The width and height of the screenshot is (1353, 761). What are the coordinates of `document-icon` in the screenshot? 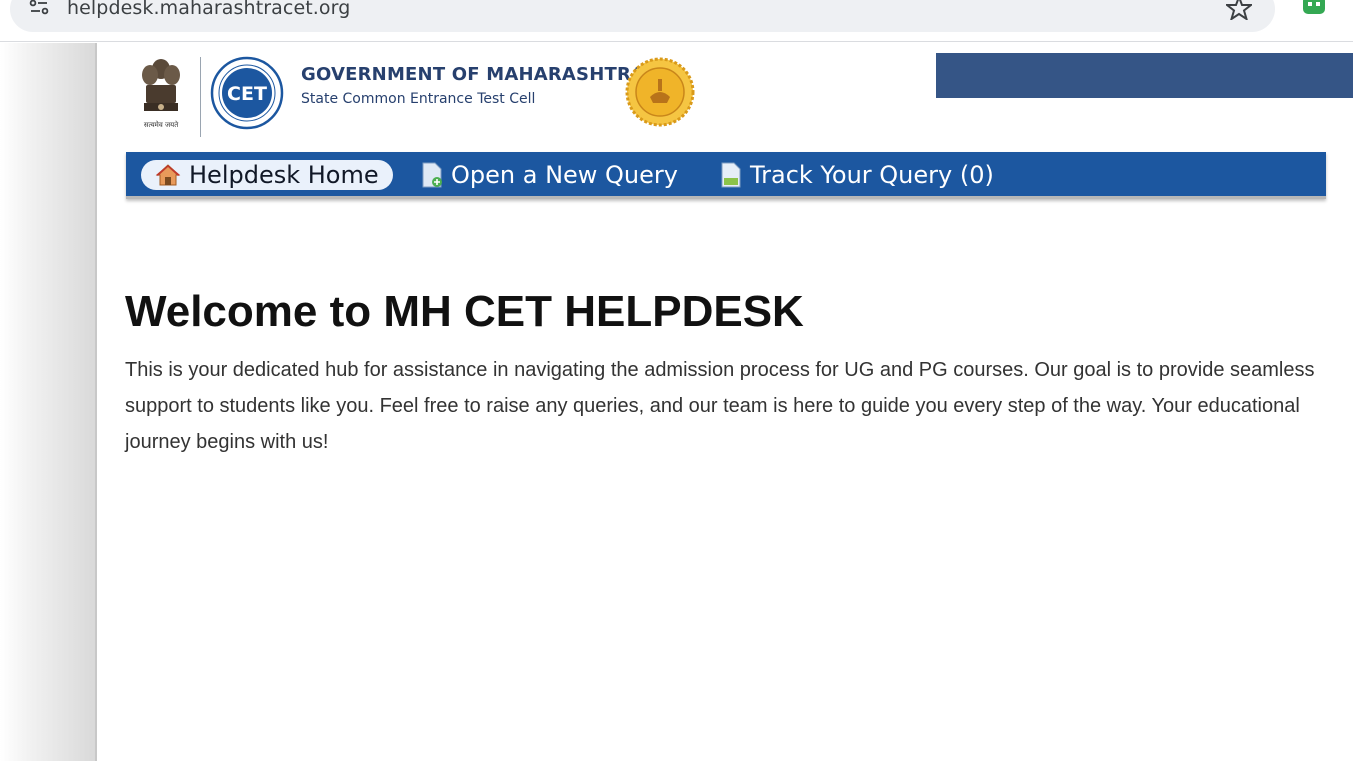 It's located at (731, 175).